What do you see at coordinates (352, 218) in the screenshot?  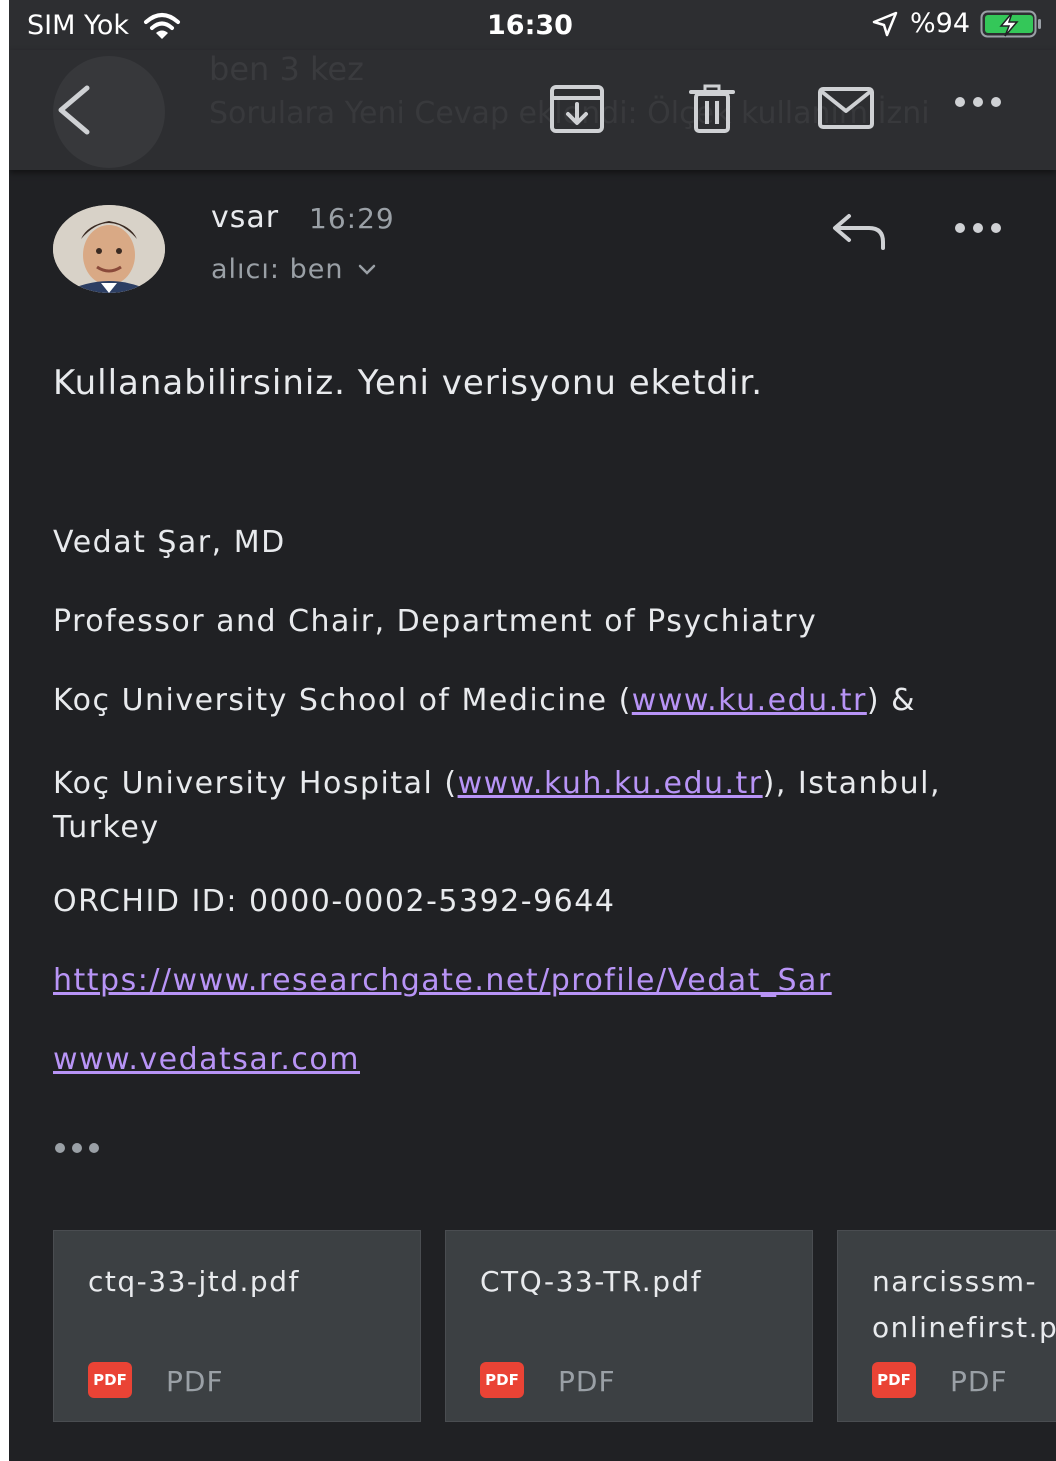 I see `message-time: 16:29` at bounding box center [352, 218].